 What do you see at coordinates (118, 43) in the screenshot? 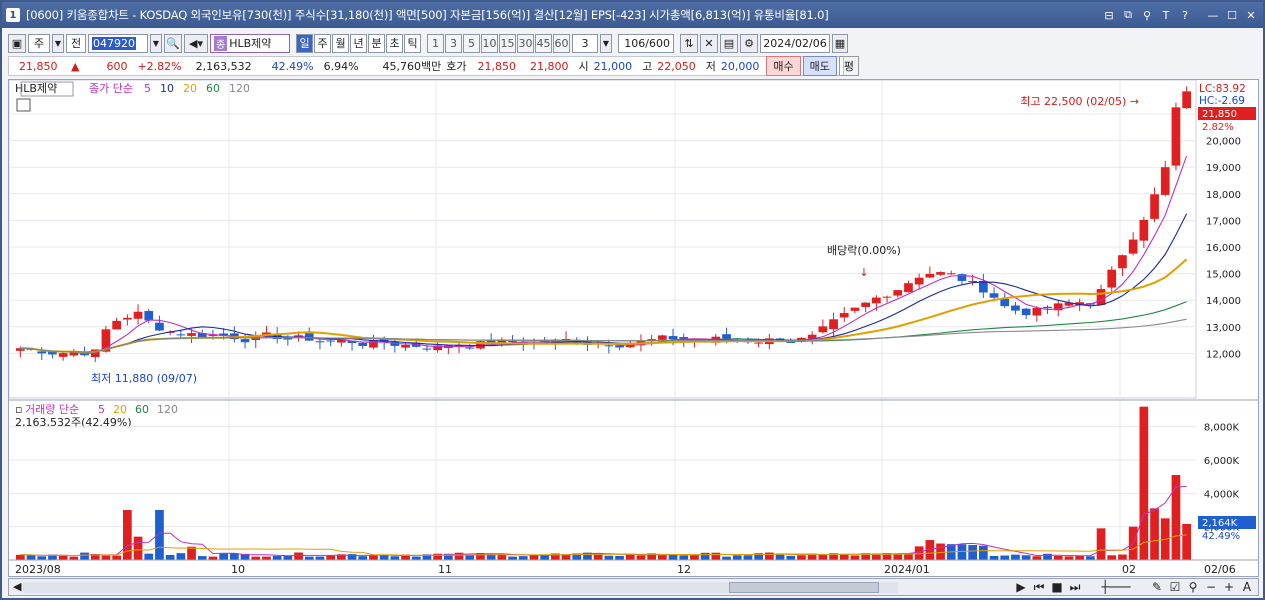
I see `stock-code-input: 047920` at bounding box center [118, 43].